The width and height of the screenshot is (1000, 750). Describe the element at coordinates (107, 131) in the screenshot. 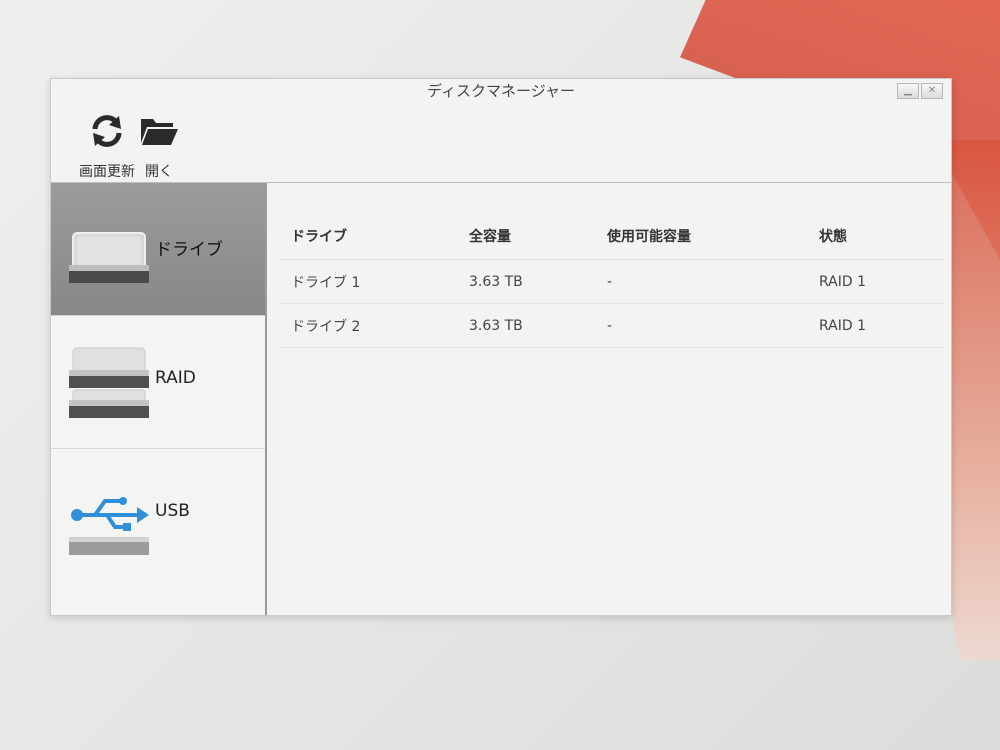

I see `refresh-icon` at that location.